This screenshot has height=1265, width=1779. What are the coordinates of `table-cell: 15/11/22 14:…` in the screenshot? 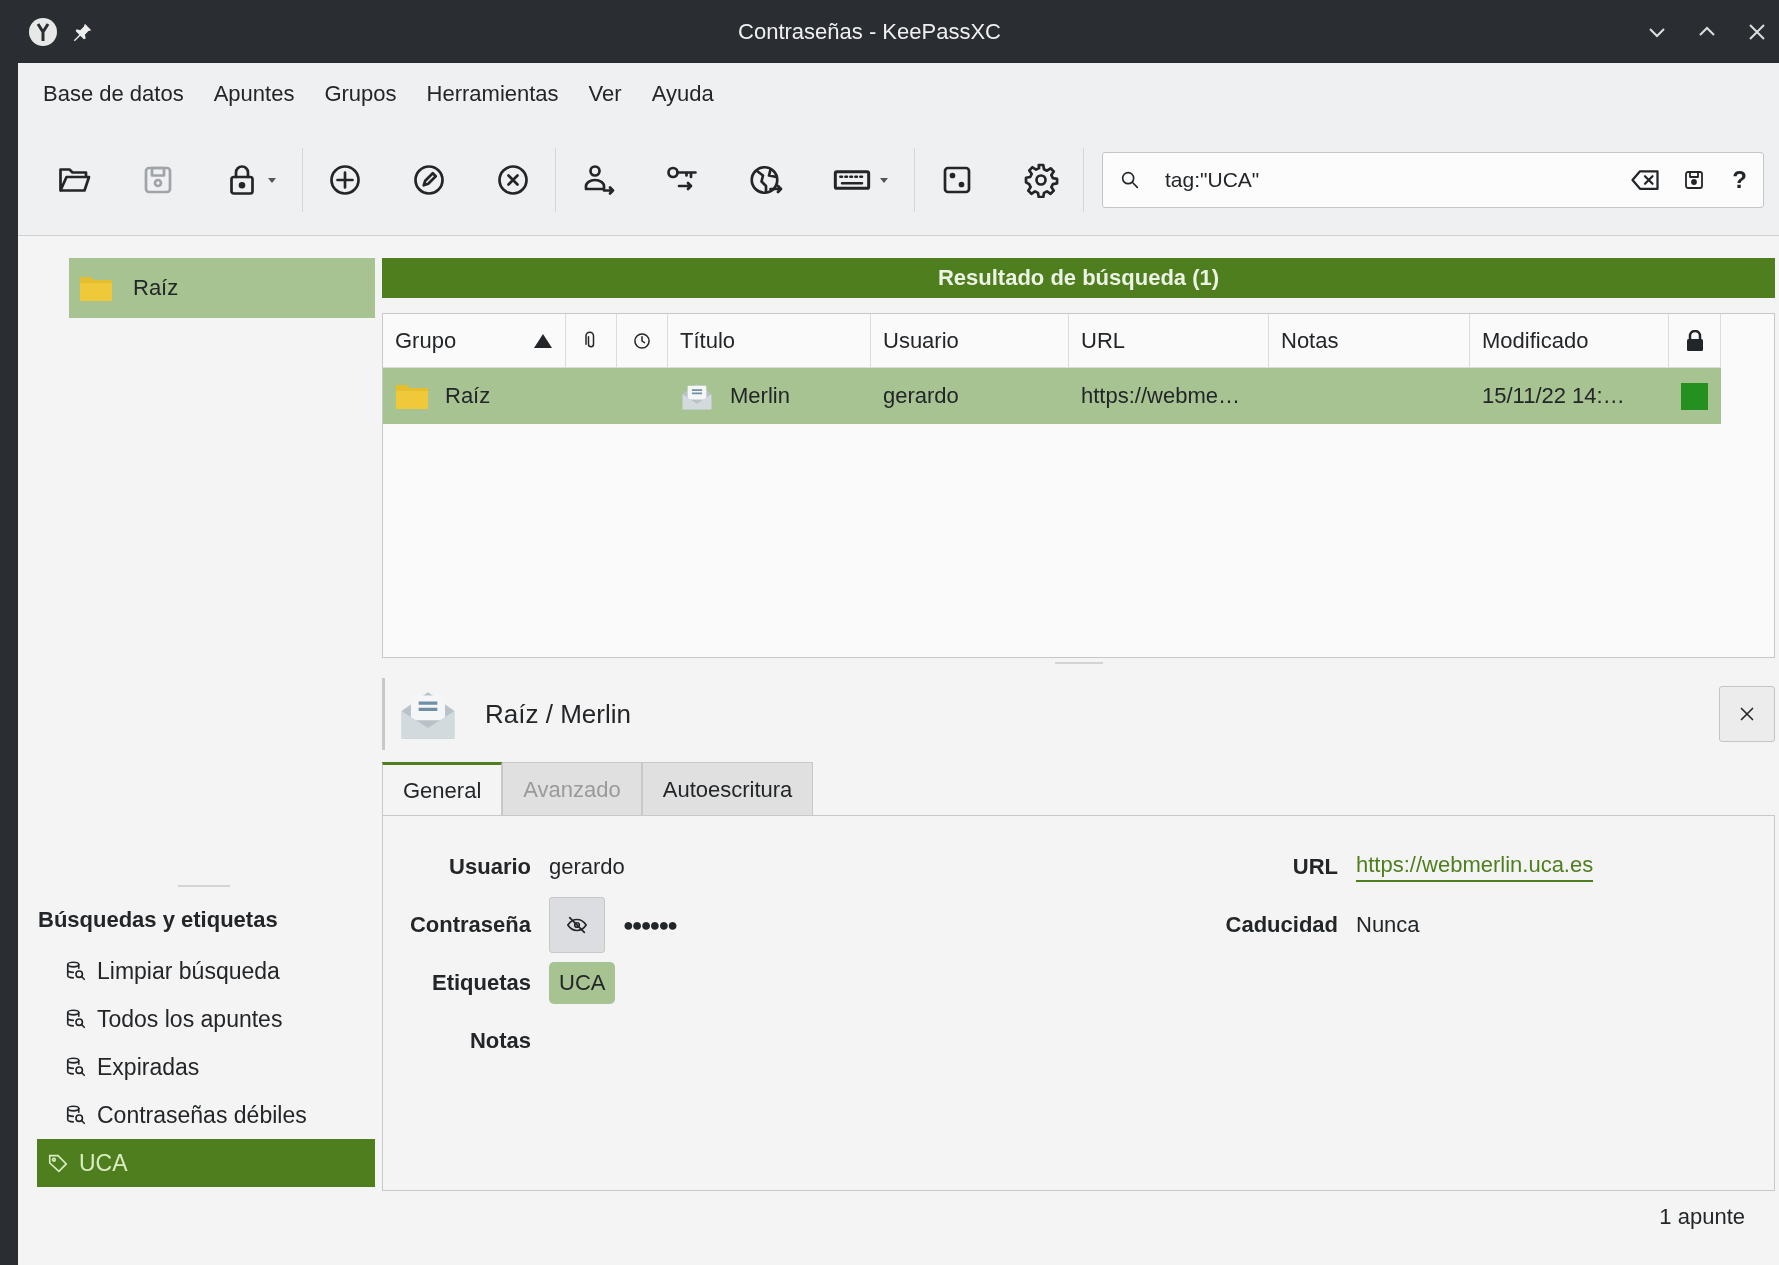 It's located at (1553, 396).